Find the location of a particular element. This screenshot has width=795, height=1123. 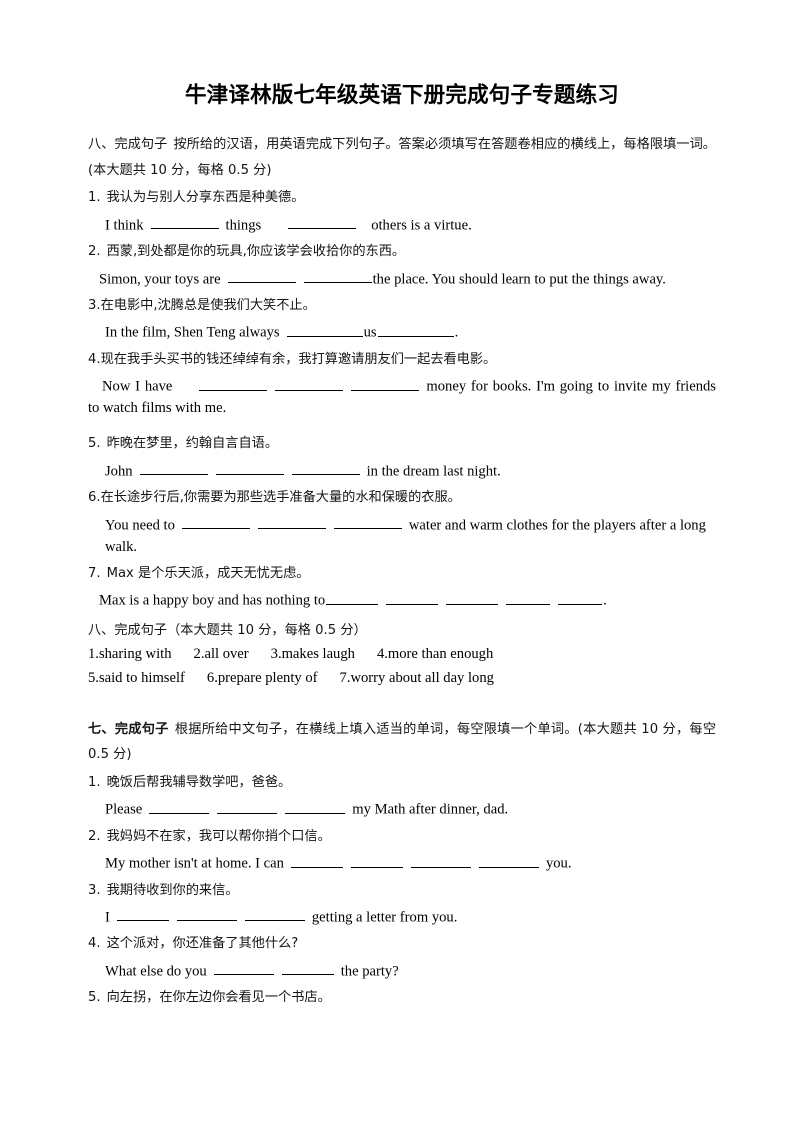

answer-row: John in the dream last night. is located at coordinates (402, 472).